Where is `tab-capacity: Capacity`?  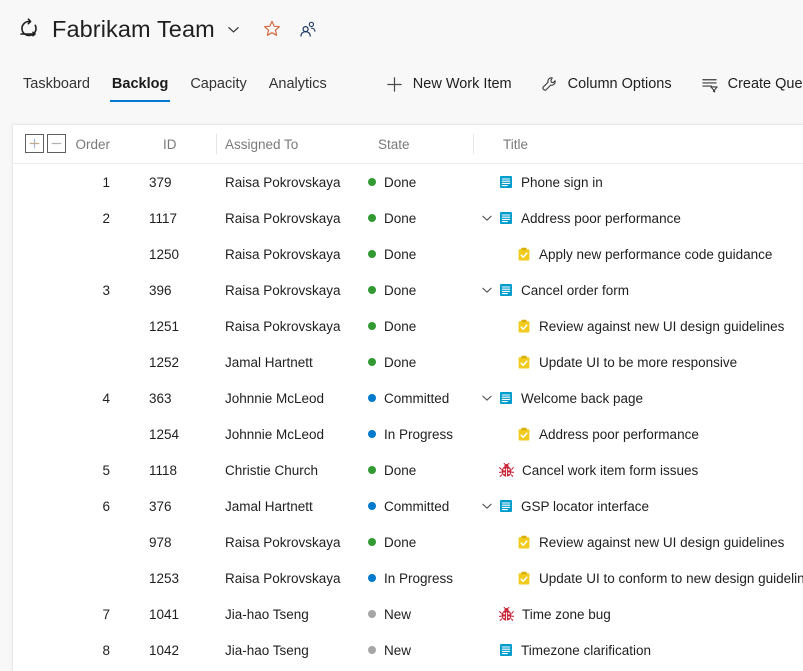
tab-capacity: Capacity is located at coordinates (218, 84).